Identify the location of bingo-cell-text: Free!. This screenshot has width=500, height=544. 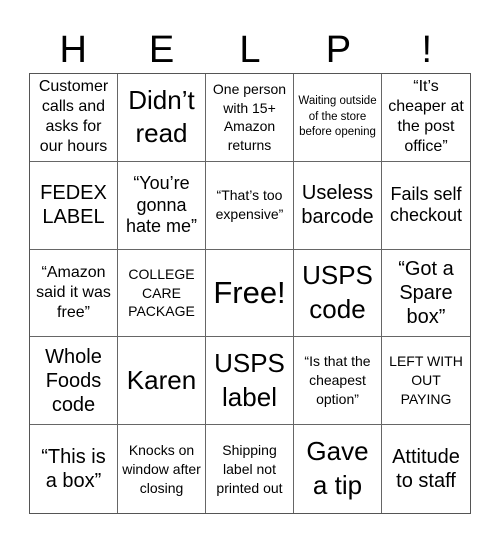
(249, 292).